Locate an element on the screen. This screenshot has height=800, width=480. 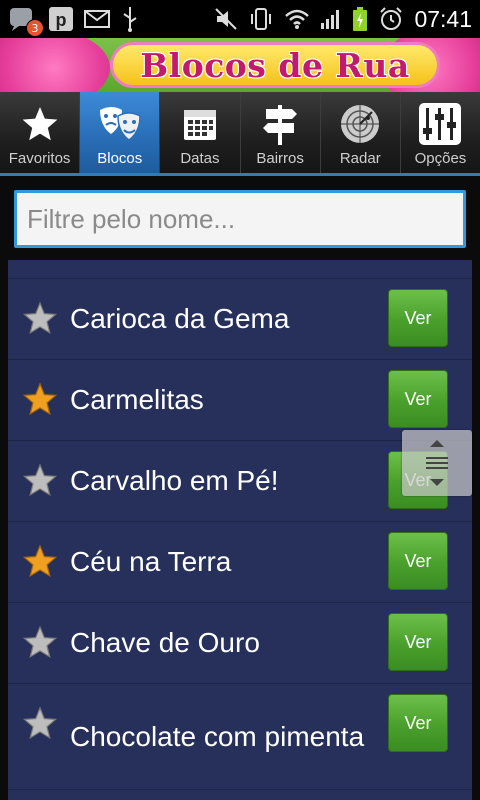
tab-opcoes: Opções is located at coordinates (440, 132).